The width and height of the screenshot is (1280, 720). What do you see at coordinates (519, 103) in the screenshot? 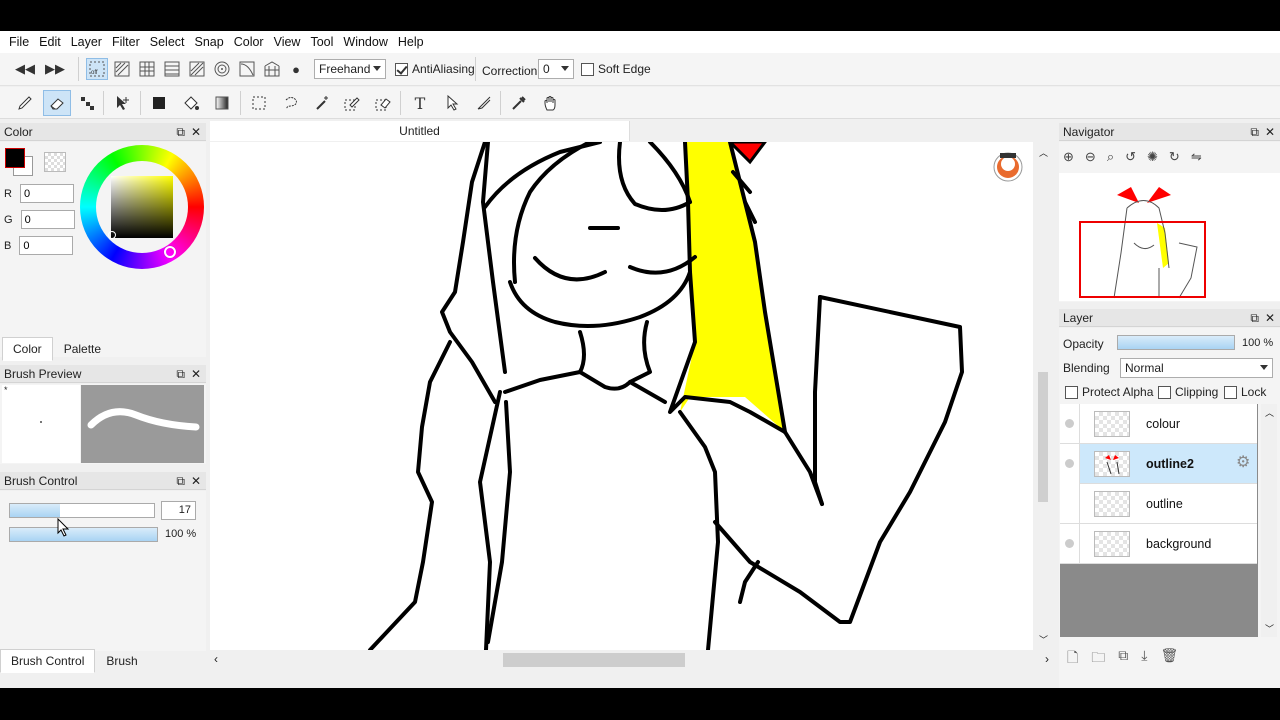
I see `eyedropper-tool-icon` at bounding box center [519, 103].